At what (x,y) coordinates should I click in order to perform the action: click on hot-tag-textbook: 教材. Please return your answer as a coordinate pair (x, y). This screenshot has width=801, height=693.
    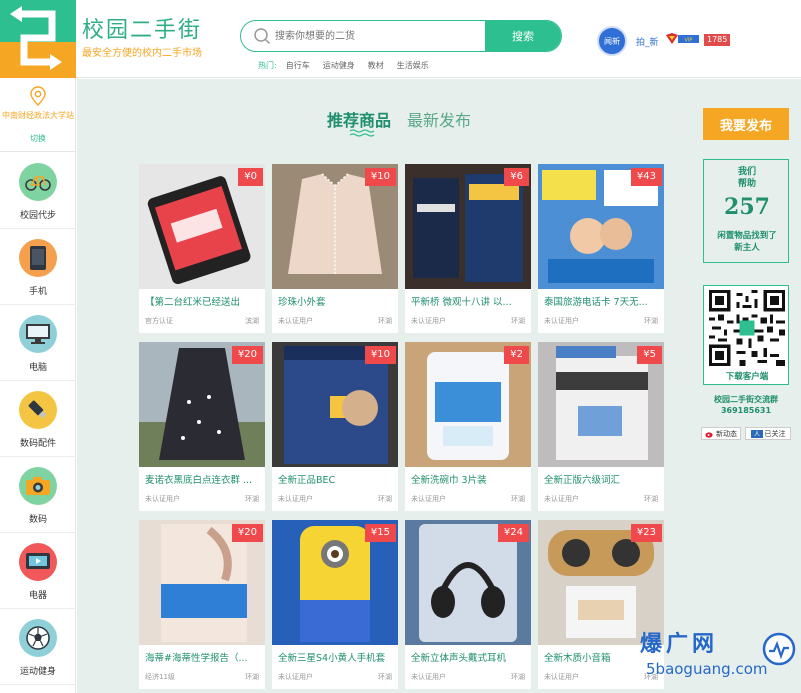
    Looking at the image, I should click on (376, 65).